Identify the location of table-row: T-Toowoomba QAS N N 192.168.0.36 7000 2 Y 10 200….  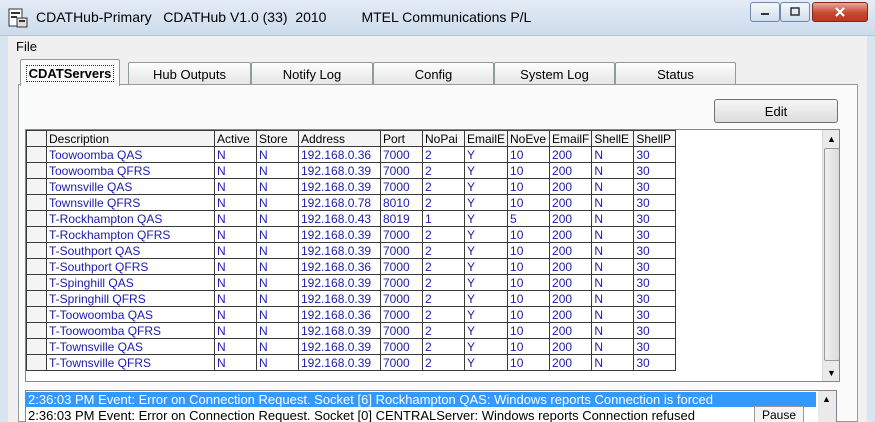
(351, 314).